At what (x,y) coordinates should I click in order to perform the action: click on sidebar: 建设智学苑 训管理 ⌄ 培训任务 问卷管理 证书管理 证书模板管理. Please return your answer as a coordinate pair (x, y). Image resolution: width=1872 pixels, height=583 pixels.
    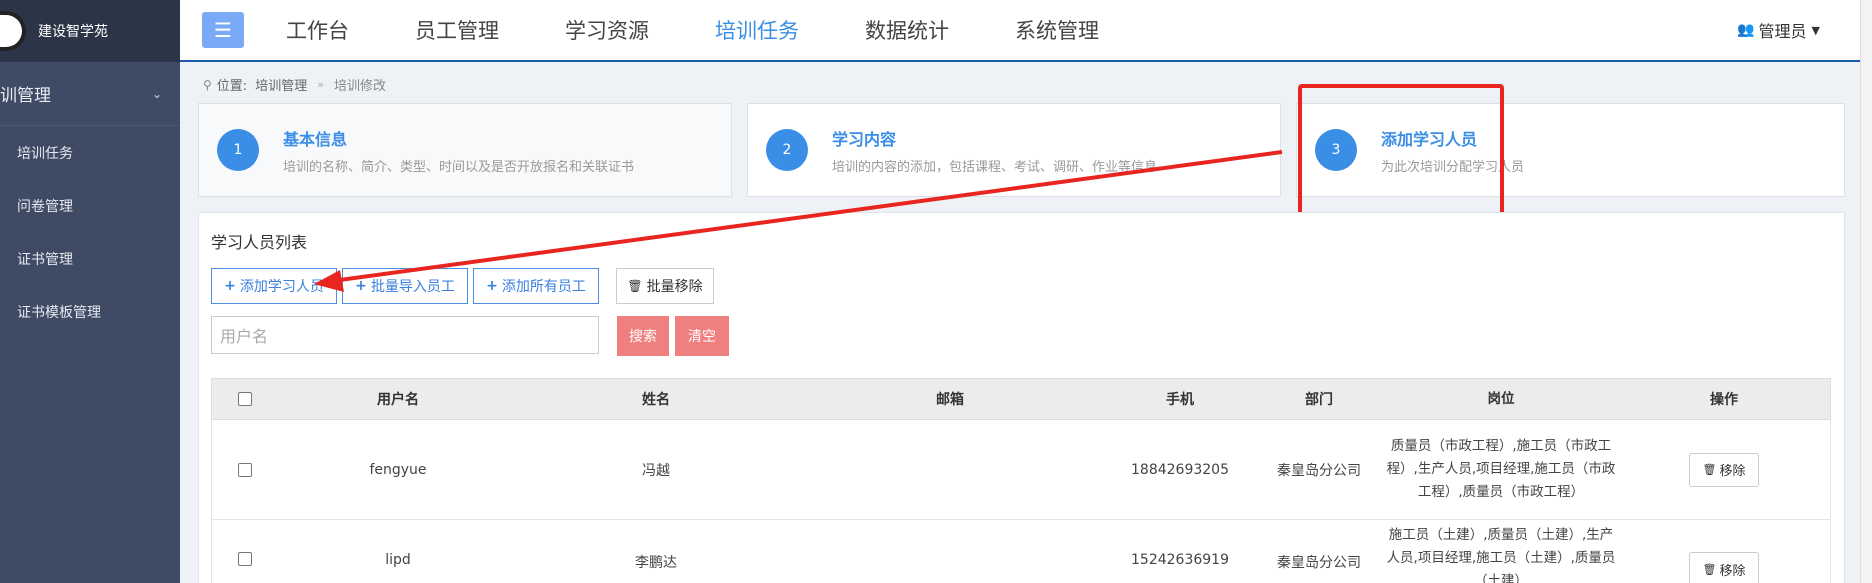
    Looking at the image, I should click on (90, 291).